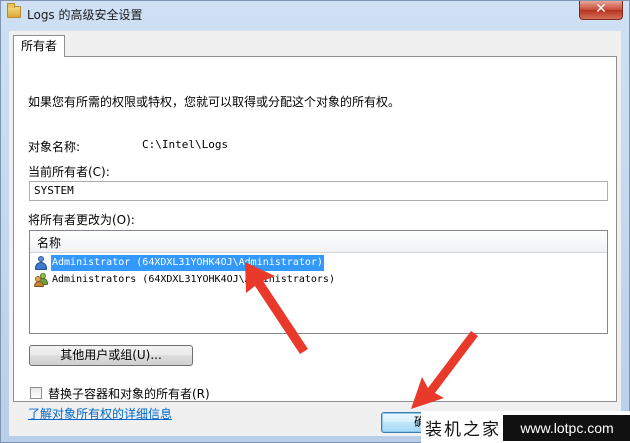  I want to click on group-icon, so click(41, 280).